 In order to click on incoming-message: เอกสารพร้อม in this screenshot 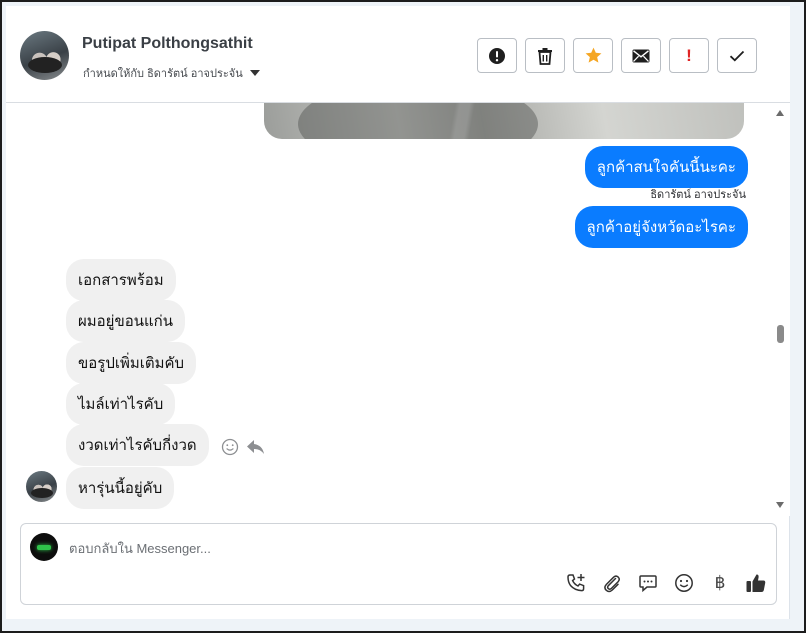, I will do `click(121, 280)`.